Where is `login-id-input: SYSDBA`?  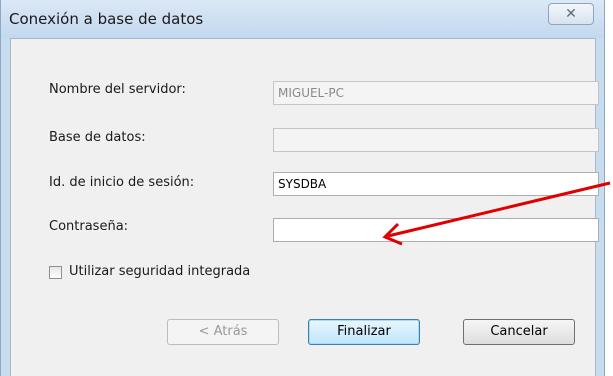
login-id-input: SYSDBA is located at coordinates (436, 184).